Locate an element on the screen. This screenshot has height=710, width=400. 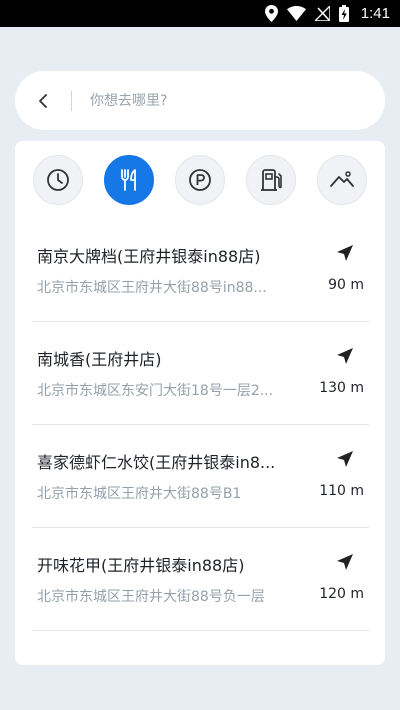
category-bar is located at coordinates (200, 180).